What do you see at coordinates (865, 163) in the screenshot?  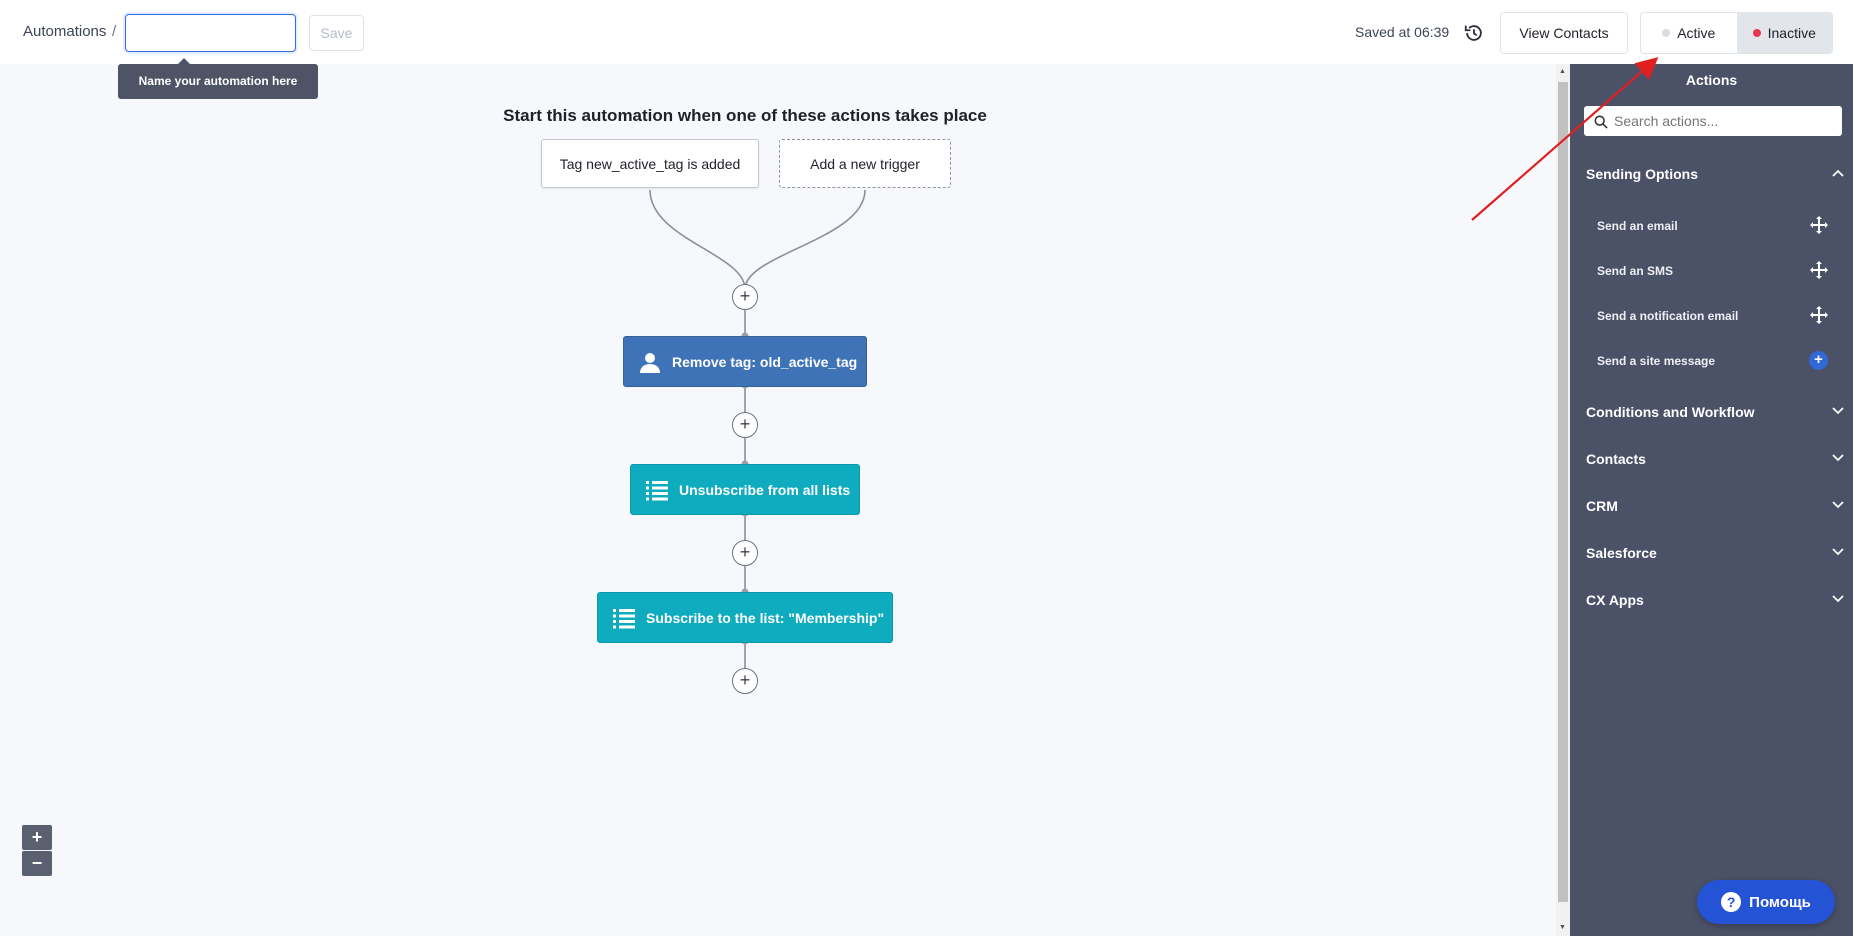 I see `add-trigger-button: Add a new trigger` at bounding box center [865, 163].